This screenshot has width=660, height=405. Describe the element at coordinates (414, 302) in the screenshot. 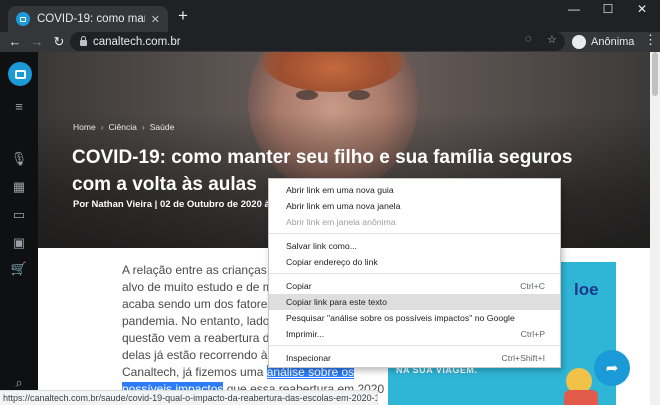

I see `menu-item-copy-link-to-text: Copiar link para este texto` at that location.